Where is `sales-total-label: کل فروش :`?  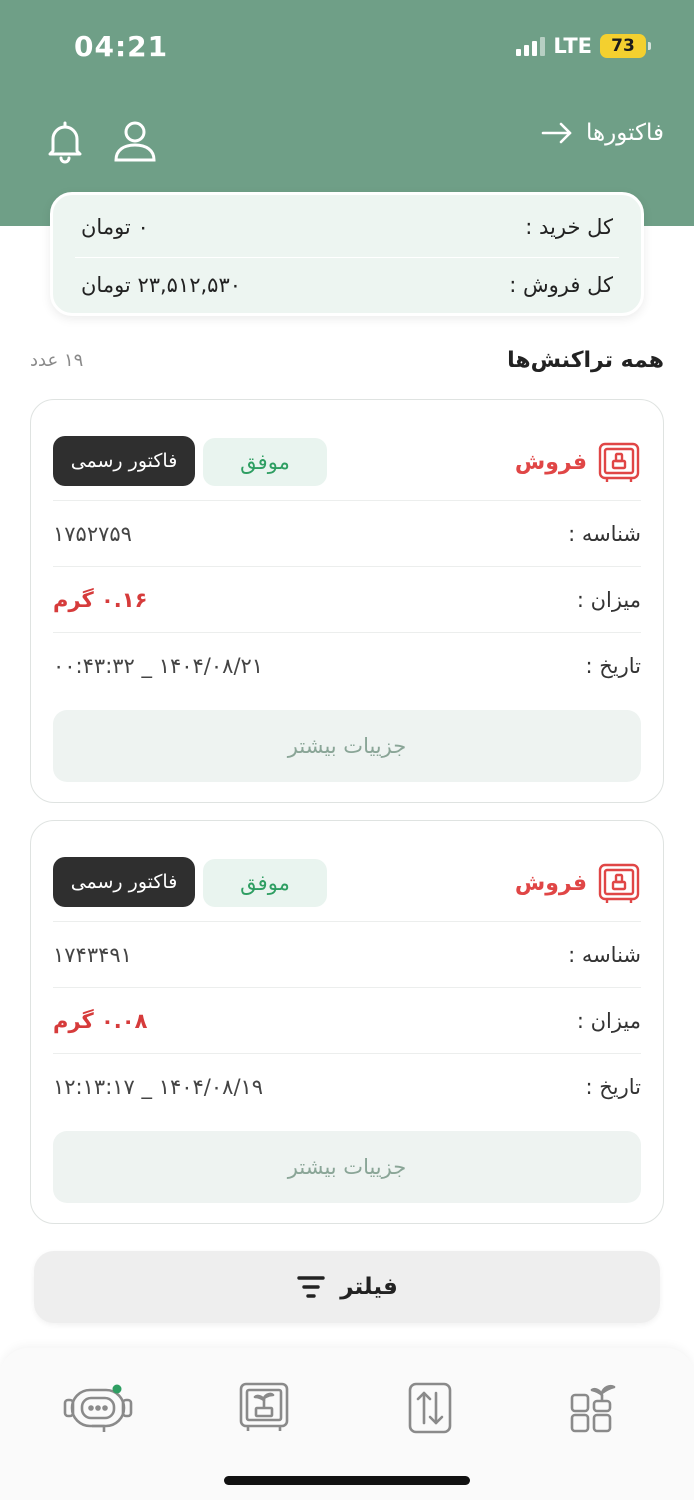 sales-total-label: کل فروش : is located at coordinates (561, 285).